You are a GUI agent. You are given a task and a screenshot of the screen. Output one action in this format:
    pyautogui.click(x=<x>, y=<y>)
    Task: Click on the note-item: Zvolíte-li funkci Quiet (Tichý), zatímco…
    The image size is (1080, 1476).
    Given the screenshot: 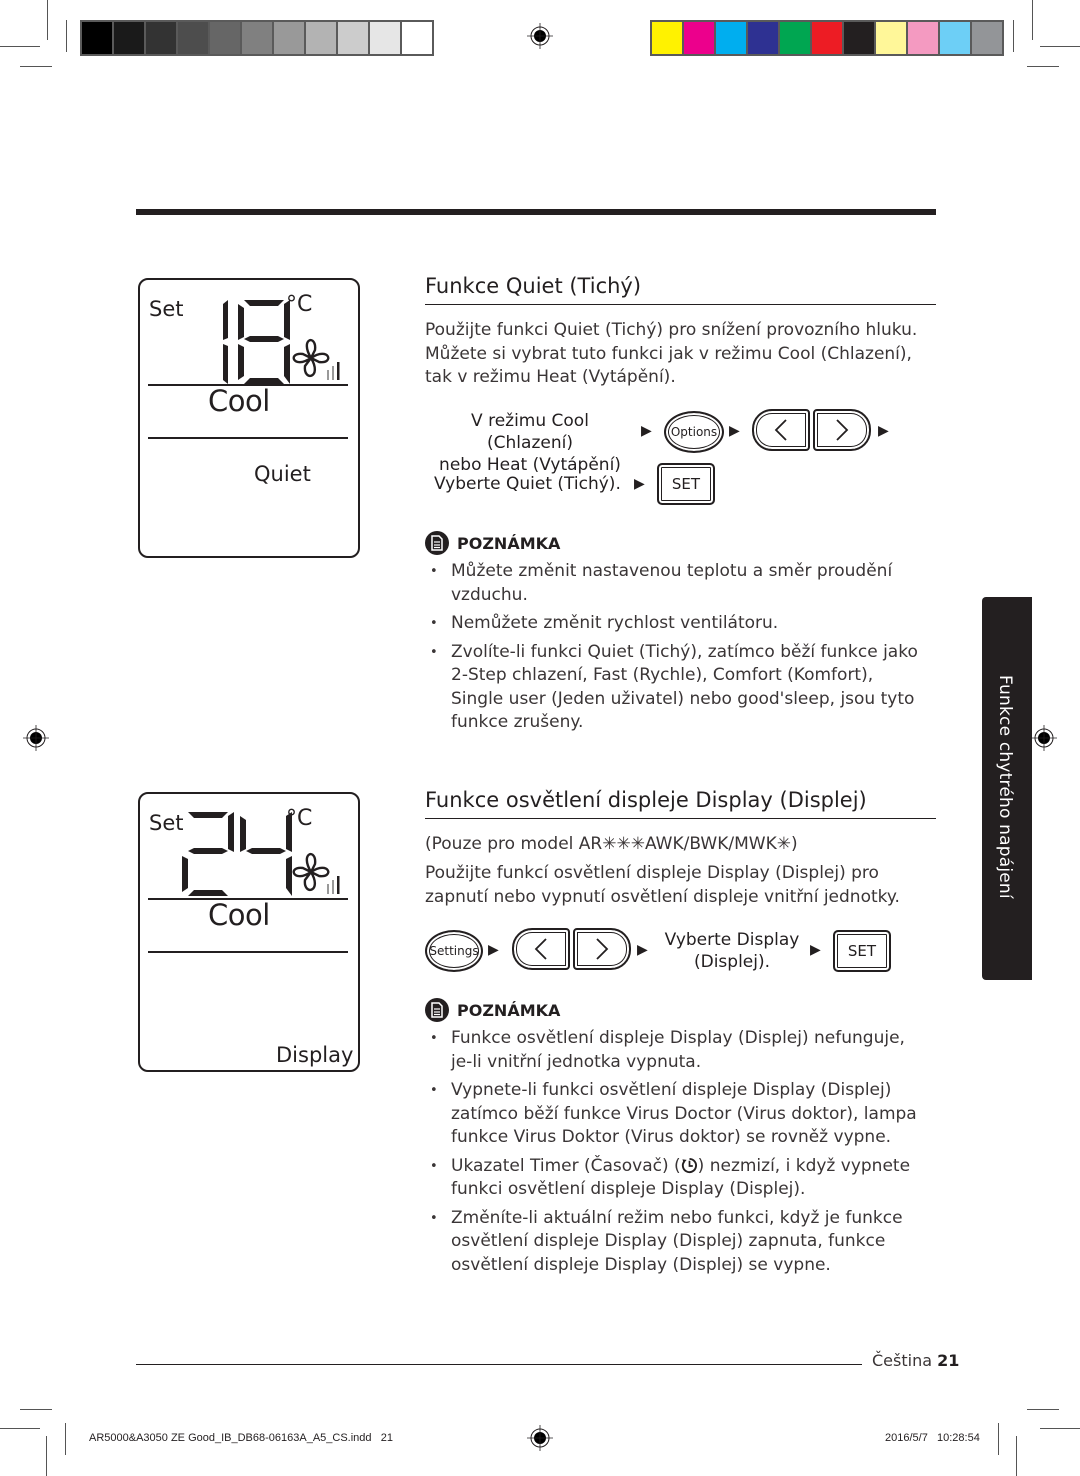 What is the action you would take?
    pyautogui.click(x=675, y=688)
    